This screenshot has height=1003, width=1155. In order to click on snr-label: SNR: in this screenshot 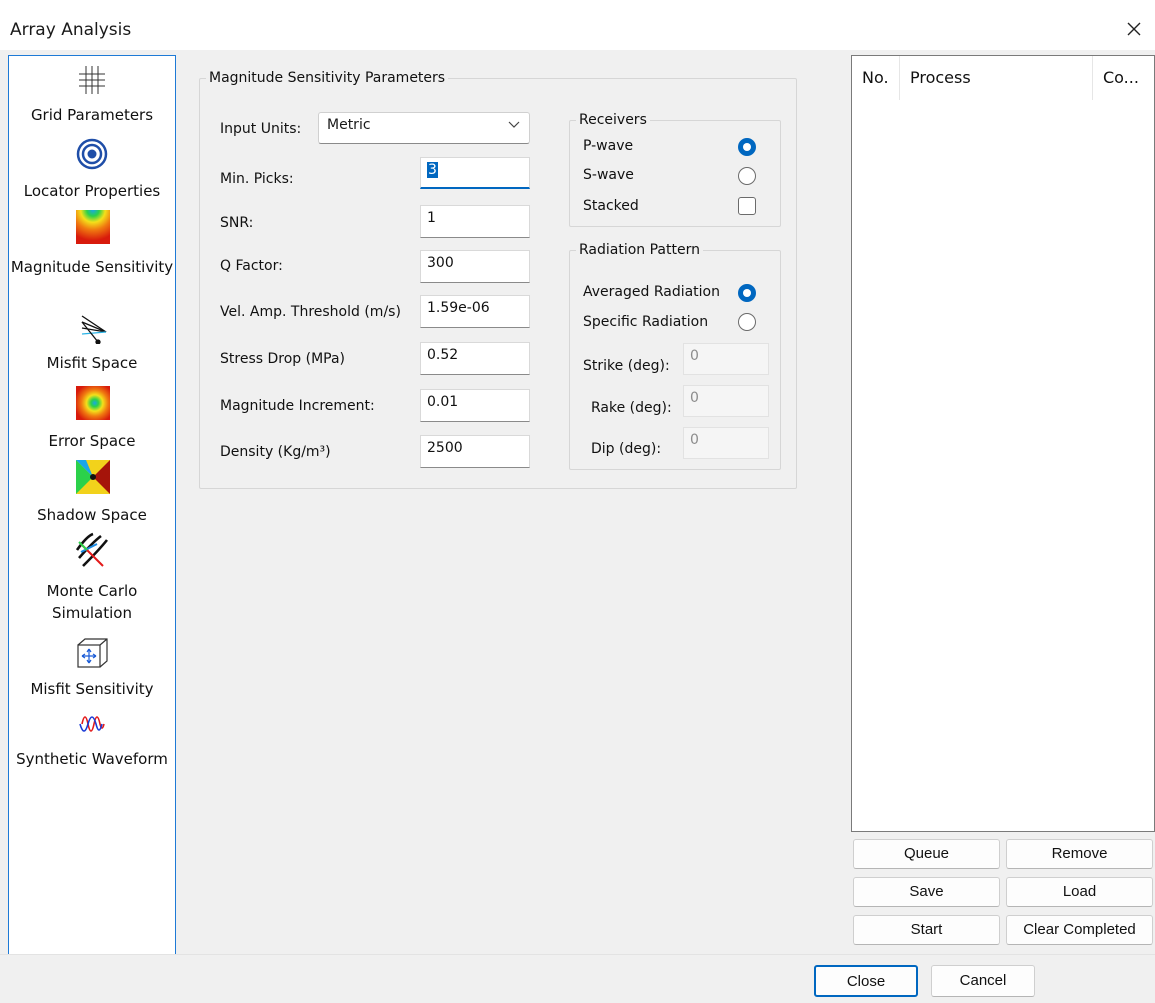, I will do `click(237, 223)`.